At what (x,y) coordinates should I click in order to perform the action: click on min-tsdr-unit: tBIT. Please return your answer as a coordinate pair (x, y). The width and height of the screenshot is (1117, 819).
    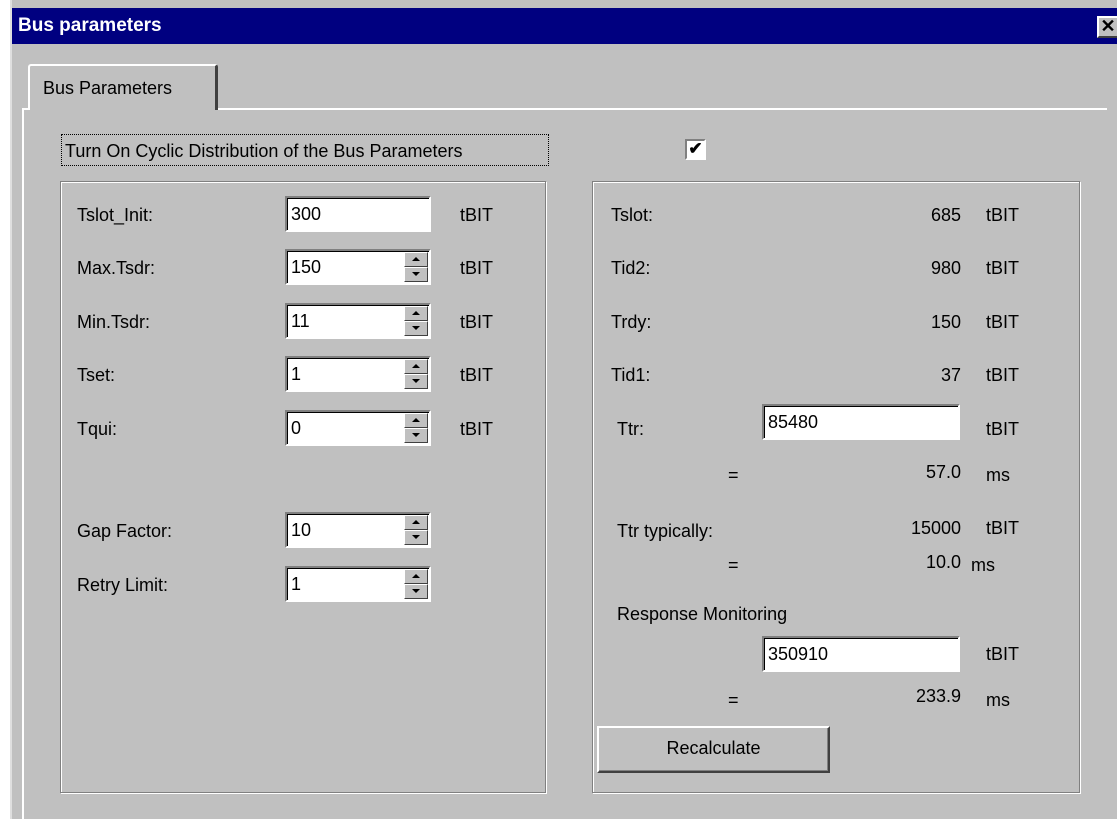
    Looking at the image, I should click on (477, 322).